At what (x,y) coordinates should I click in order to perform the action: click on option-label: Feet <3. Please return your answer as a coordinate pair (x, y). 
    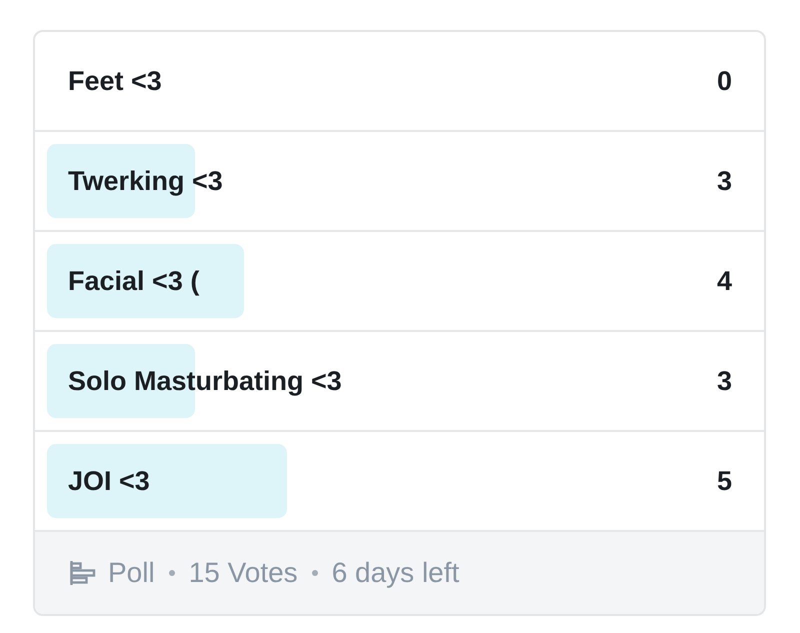
    Looking at the image, I should click on (115, 81).